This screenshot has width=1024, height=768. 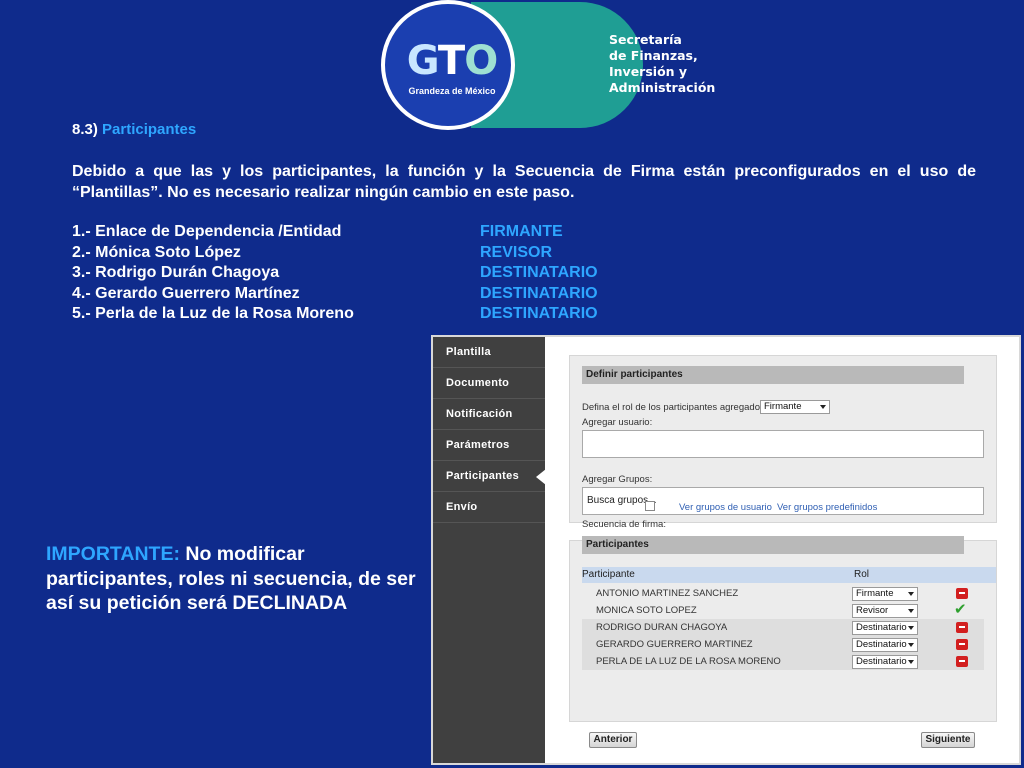 I want to click on col-participant: Participante, so click(x=608, y=574).